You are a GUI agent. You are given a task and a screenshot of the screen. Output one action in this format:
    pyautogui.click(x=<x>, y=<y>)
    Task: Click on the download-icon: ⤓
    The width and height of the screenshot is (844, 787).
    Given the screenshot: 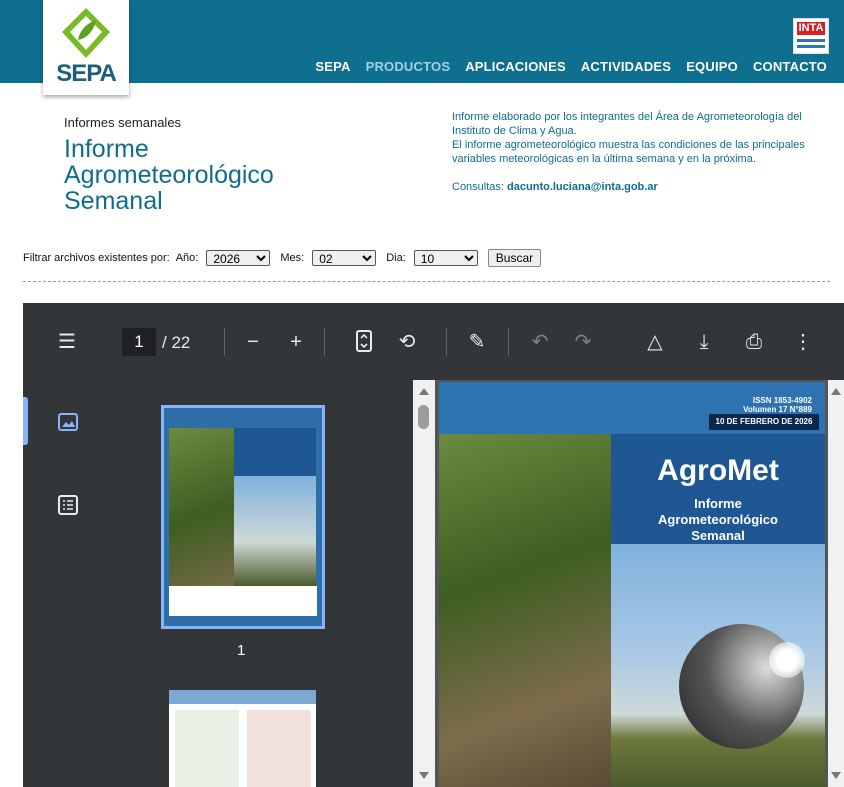 What is the action you would take?
    pyautogui.click(x=704, y=342)
    